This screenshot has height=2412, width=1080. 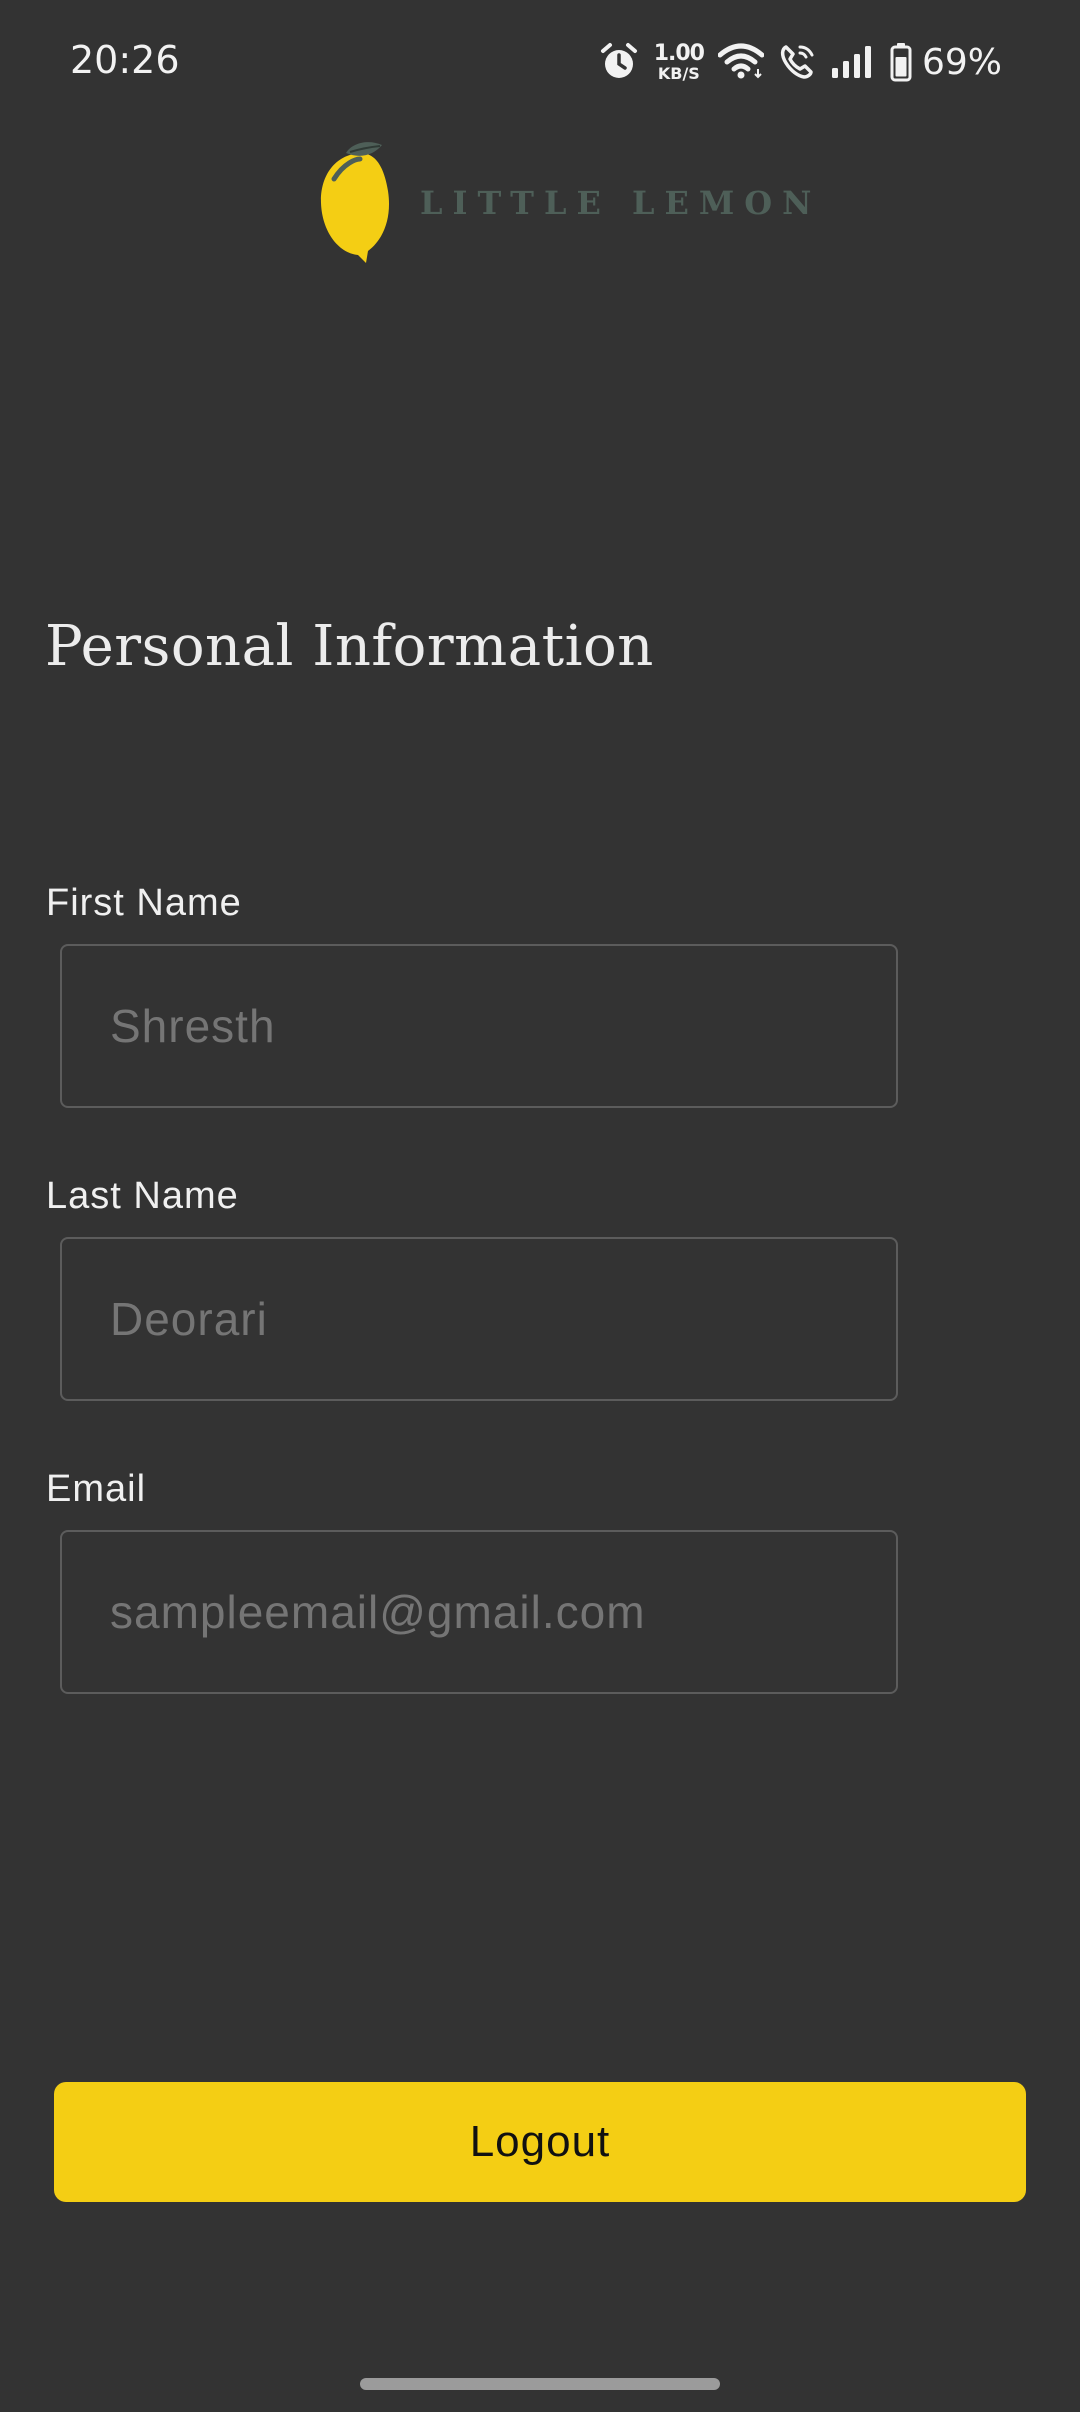 What do you see at coordinates (540, 2384) in the screenshot?
I see `home-indicator` at bounding box center [540, 2384].